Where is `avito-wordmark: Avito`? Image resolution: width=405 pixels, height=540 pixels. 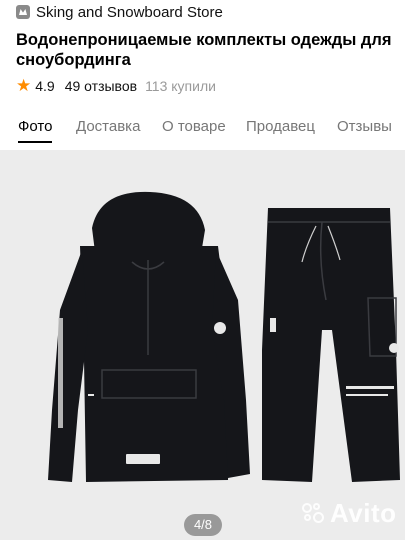
avito-wordmark: Avito is located at coordinates (363, 513).